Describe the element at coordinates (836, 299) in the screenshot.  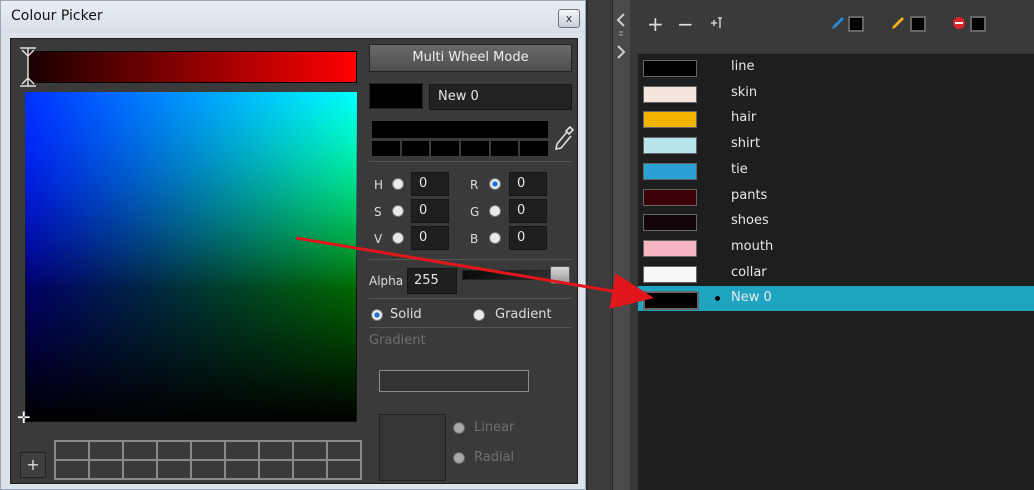
I see `palette-row: New 0` at that location.